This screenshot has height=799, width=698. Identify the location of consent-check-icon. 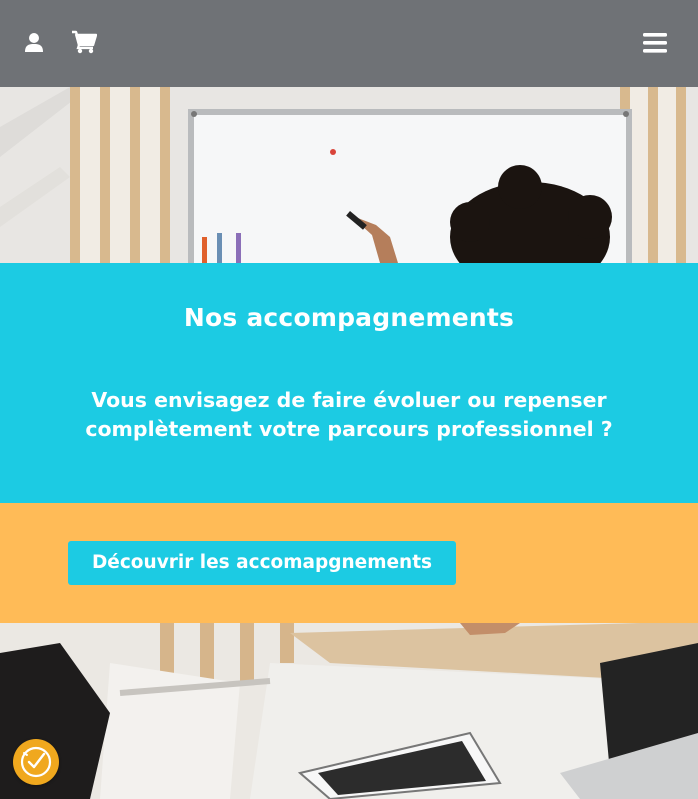
(36, 762).